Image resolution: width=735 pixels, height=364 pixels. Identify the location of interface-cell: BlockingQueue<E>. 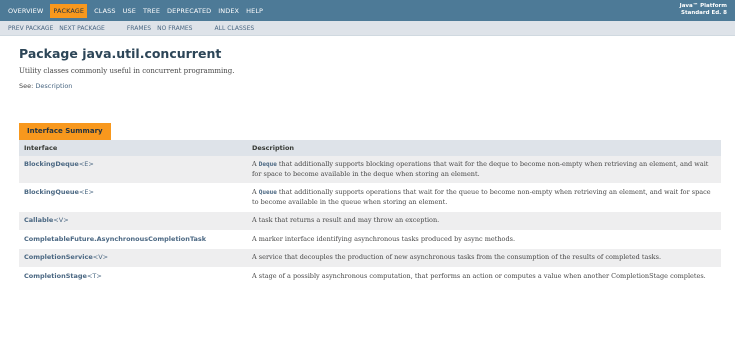
(133, 197).